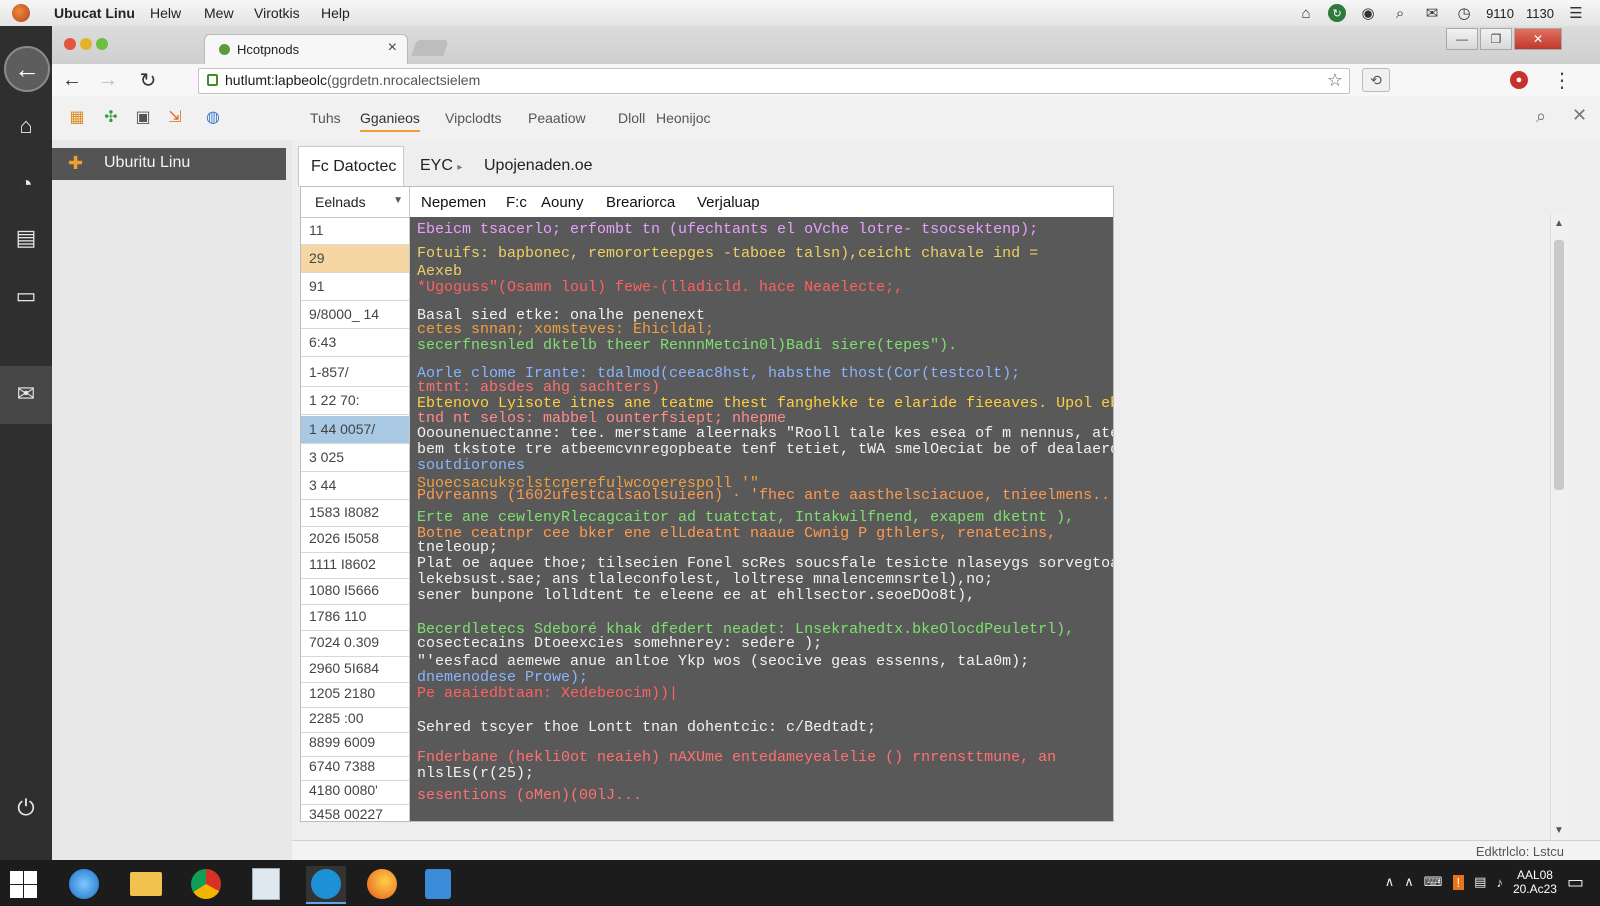 Image resolution: width=1600 pixels, height=906 pixels. Describe the element at coordinates (382, 884) in the screenshot. I see `firefox-icon` at that location.